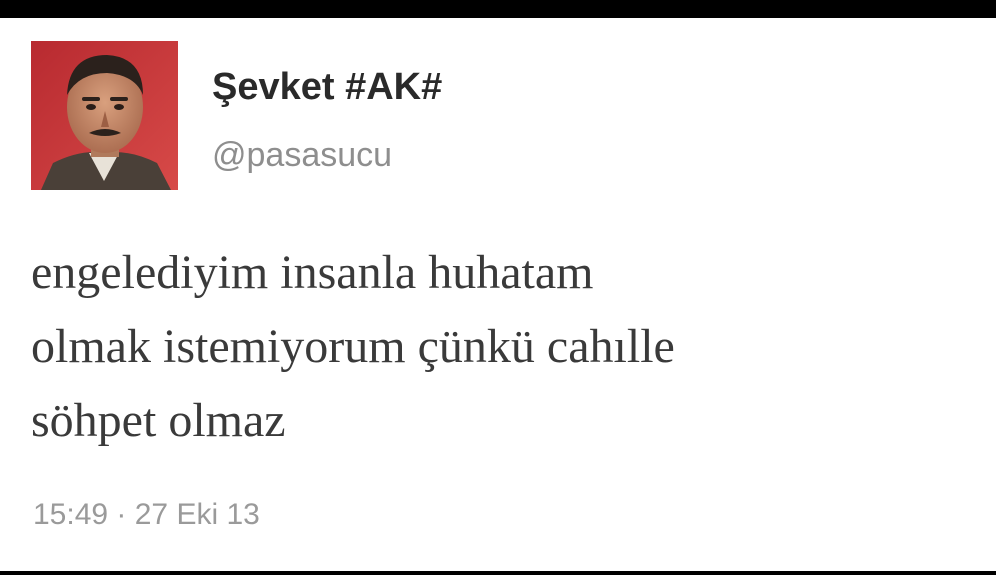  What do you see at coordinates (327, 87) in the screenshot?
I see `display-name: Şevket #AK#` at bounding box center [327, 87].